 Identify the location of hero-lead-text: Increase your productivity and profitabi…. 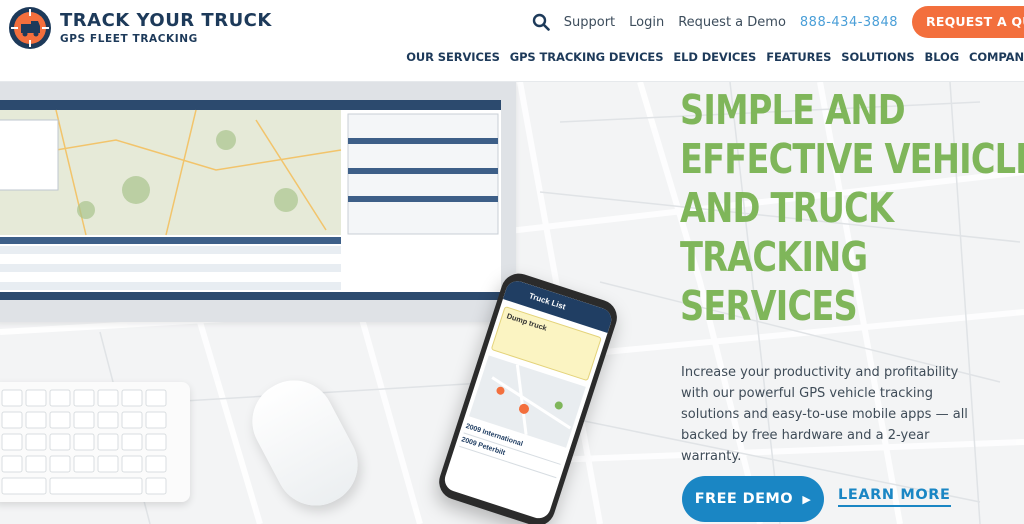
(824, 414).